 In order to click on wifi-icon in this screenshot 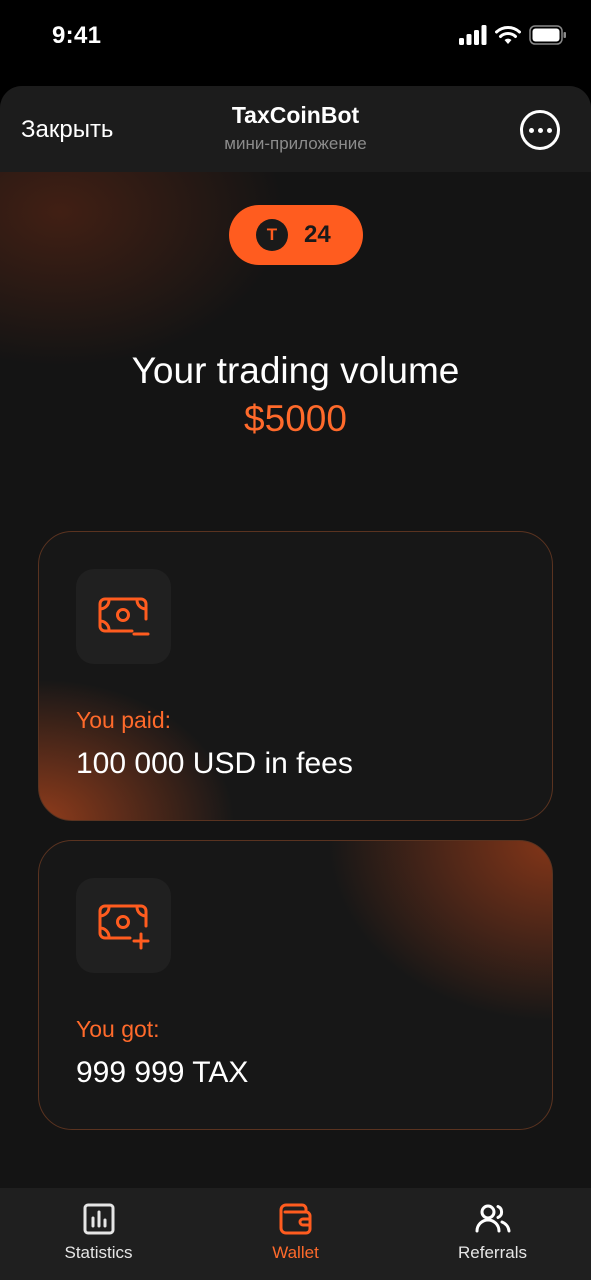, I will do `click(508, 35)`.